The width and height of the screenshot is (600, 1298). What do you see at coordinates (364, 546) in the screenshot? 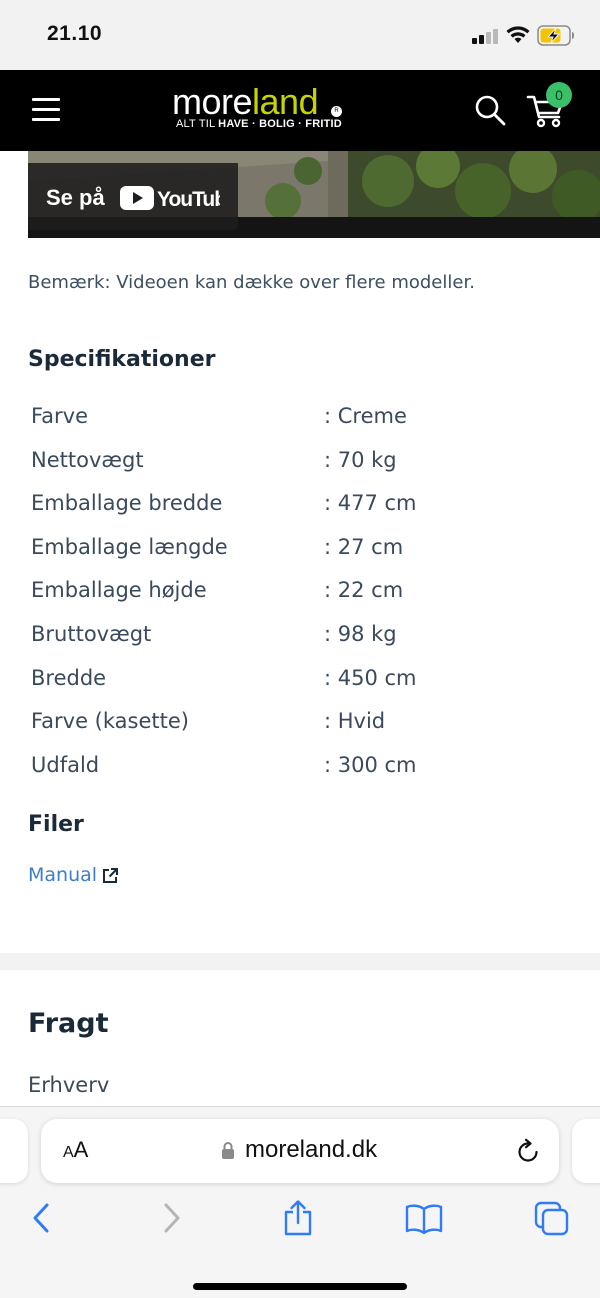
I see `spec-value: : 27 cm` at bounding box center [364, 546].